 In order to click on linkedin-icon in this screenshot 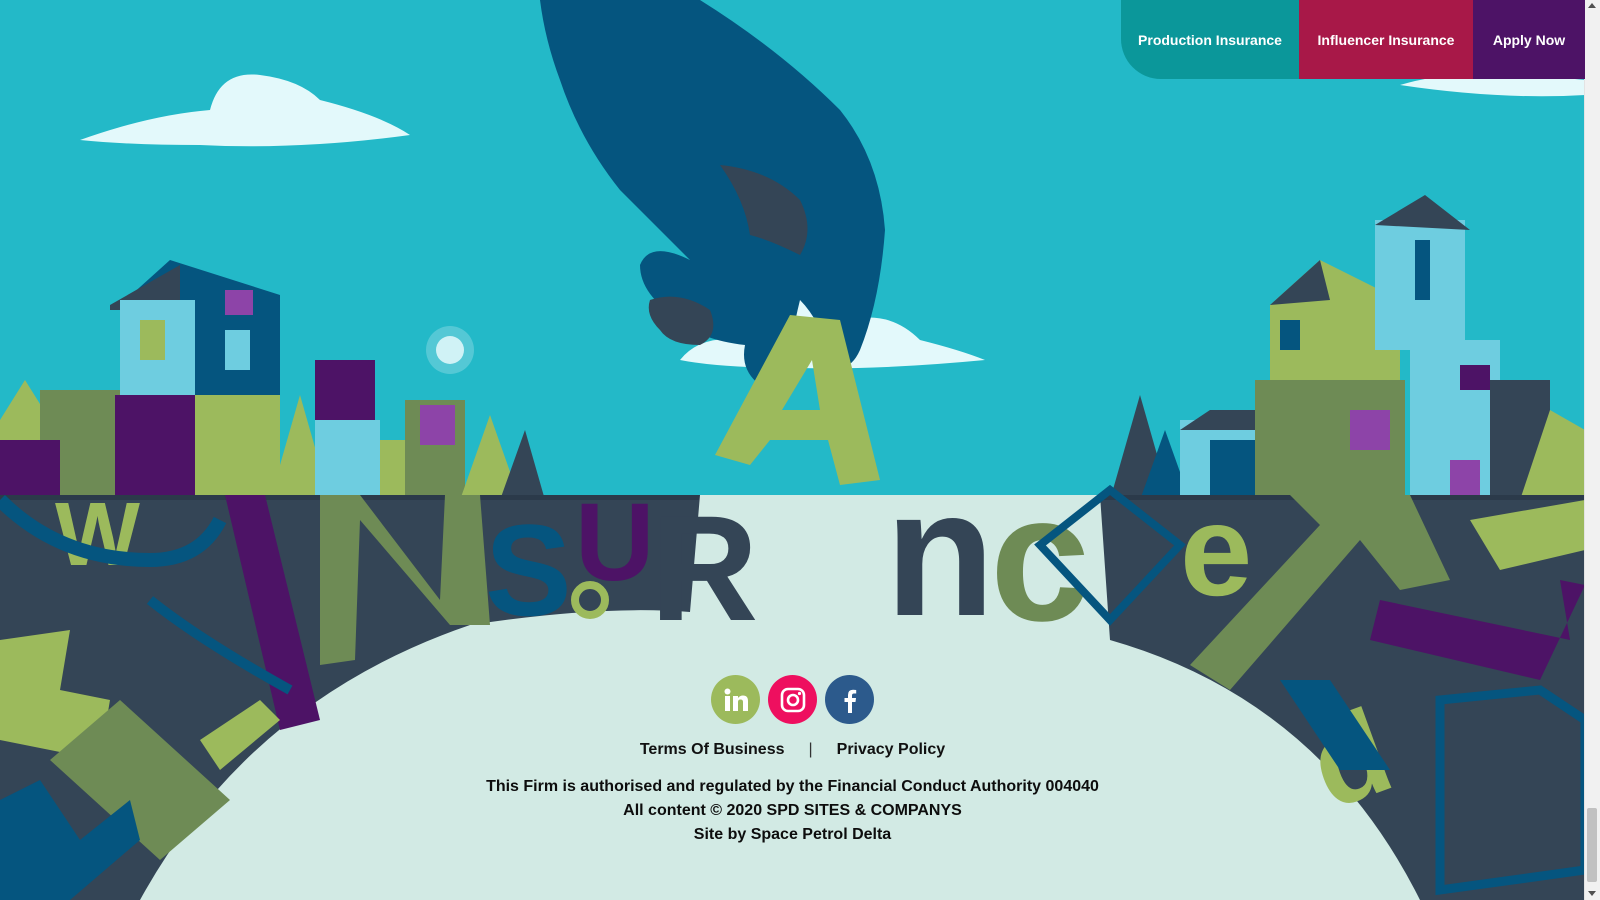, I will do `click(735, 699)`.